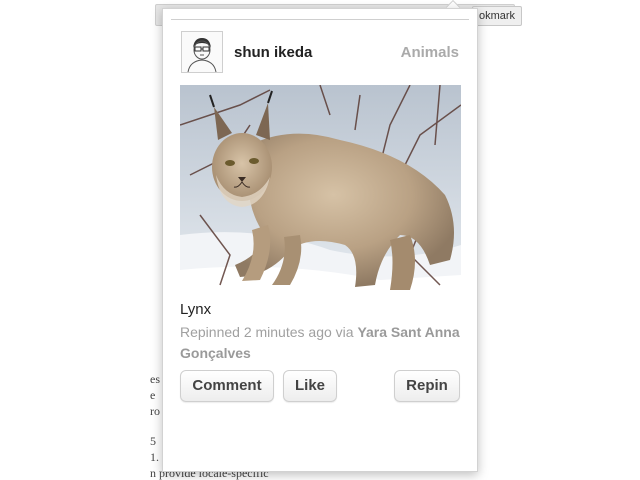 The image size is (640, 480). I want to click on pin-caption: Lynx, so click(196, 309).